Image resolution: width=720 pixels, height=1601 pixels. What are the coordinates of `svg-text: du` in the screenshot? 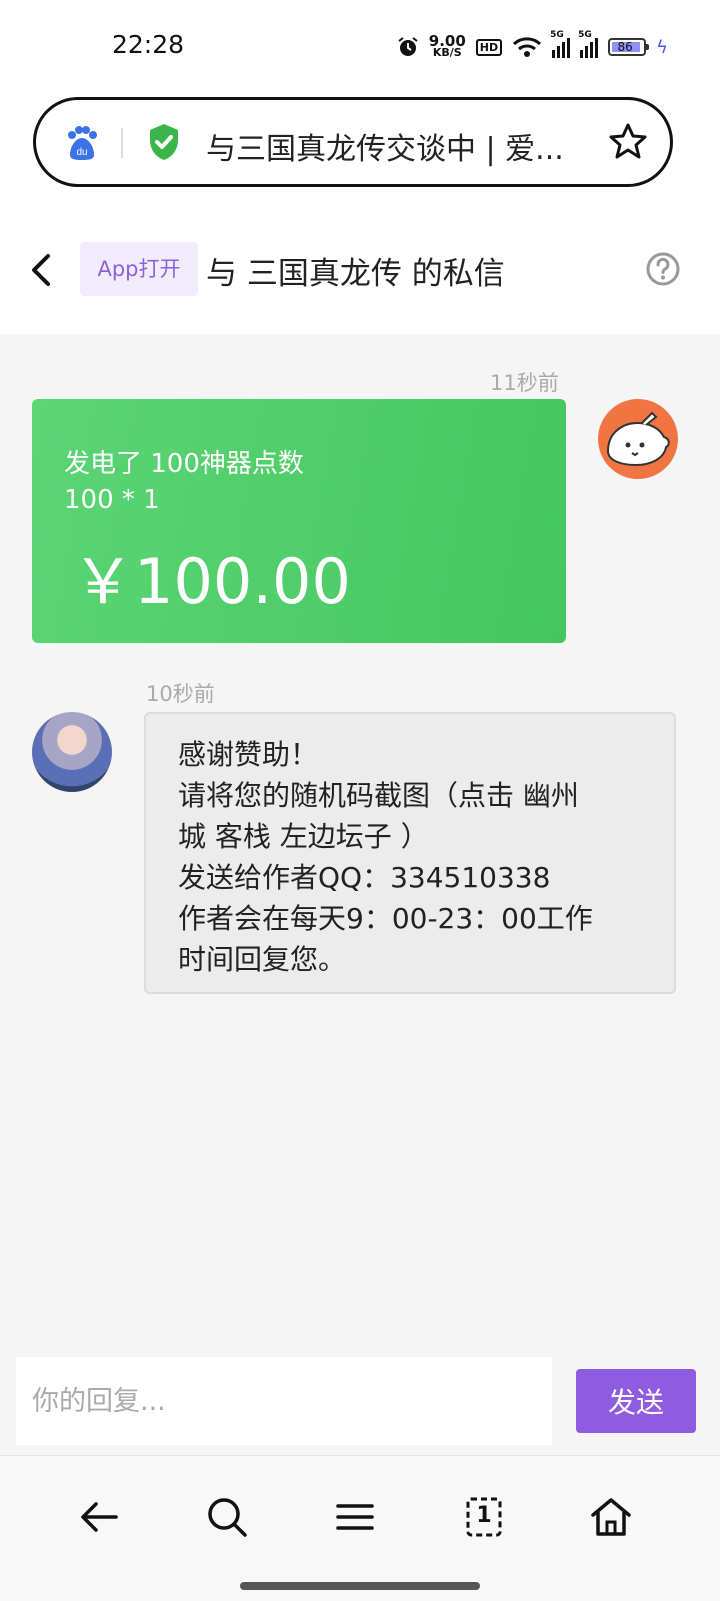 It's located at (81, 152).